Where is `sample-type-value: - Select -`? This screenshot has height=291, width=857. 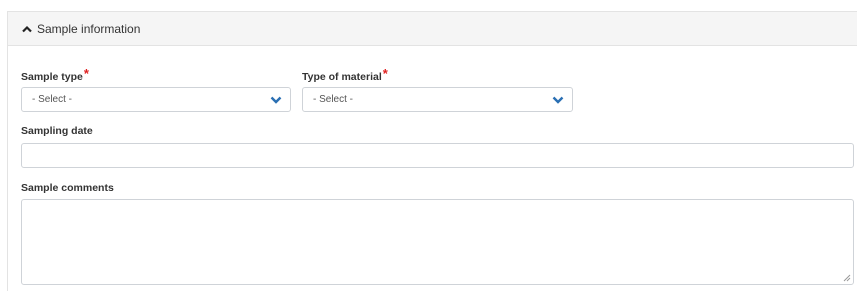 sample-type-value: - Select - is located at coordinates (52, 99).